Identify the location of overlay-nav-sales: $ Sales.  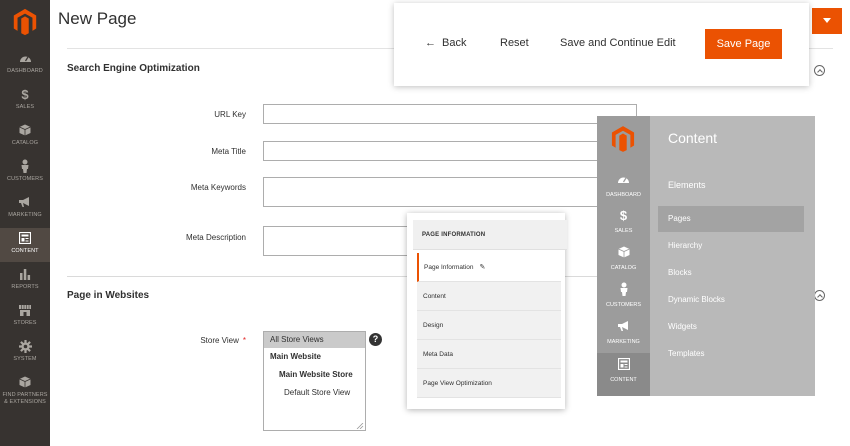
(623, 223).